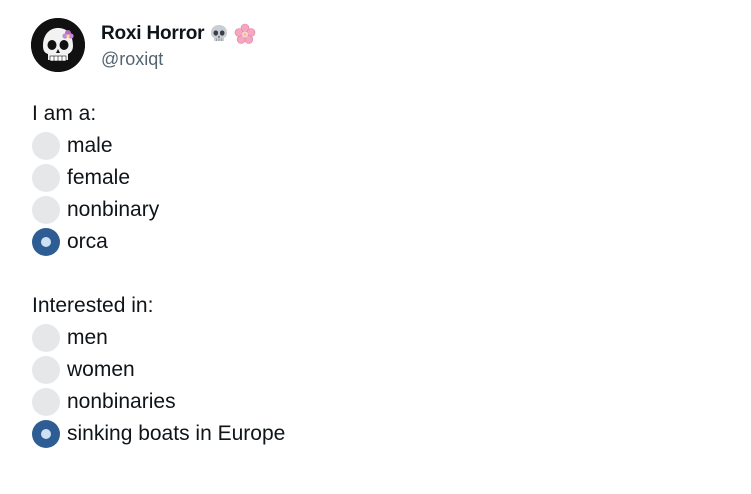 Image resolution: width=751 pixels, height=494 pixels. What do you see at coordinates (158, 338) in the screenshot?
I see `option-men: men` at bounding box center [158, 338].